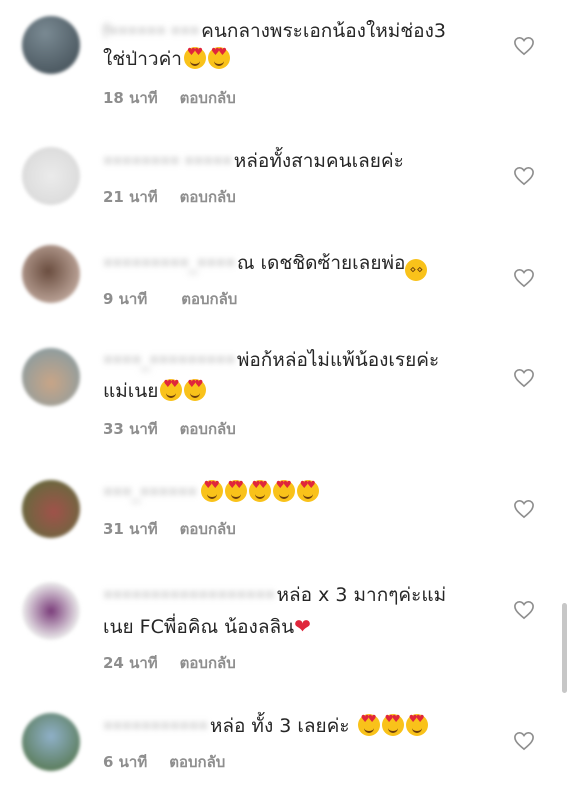 This screenshot has height=800, width=570. I want to click on timestamp: 9 นาที, so click(125, 299).